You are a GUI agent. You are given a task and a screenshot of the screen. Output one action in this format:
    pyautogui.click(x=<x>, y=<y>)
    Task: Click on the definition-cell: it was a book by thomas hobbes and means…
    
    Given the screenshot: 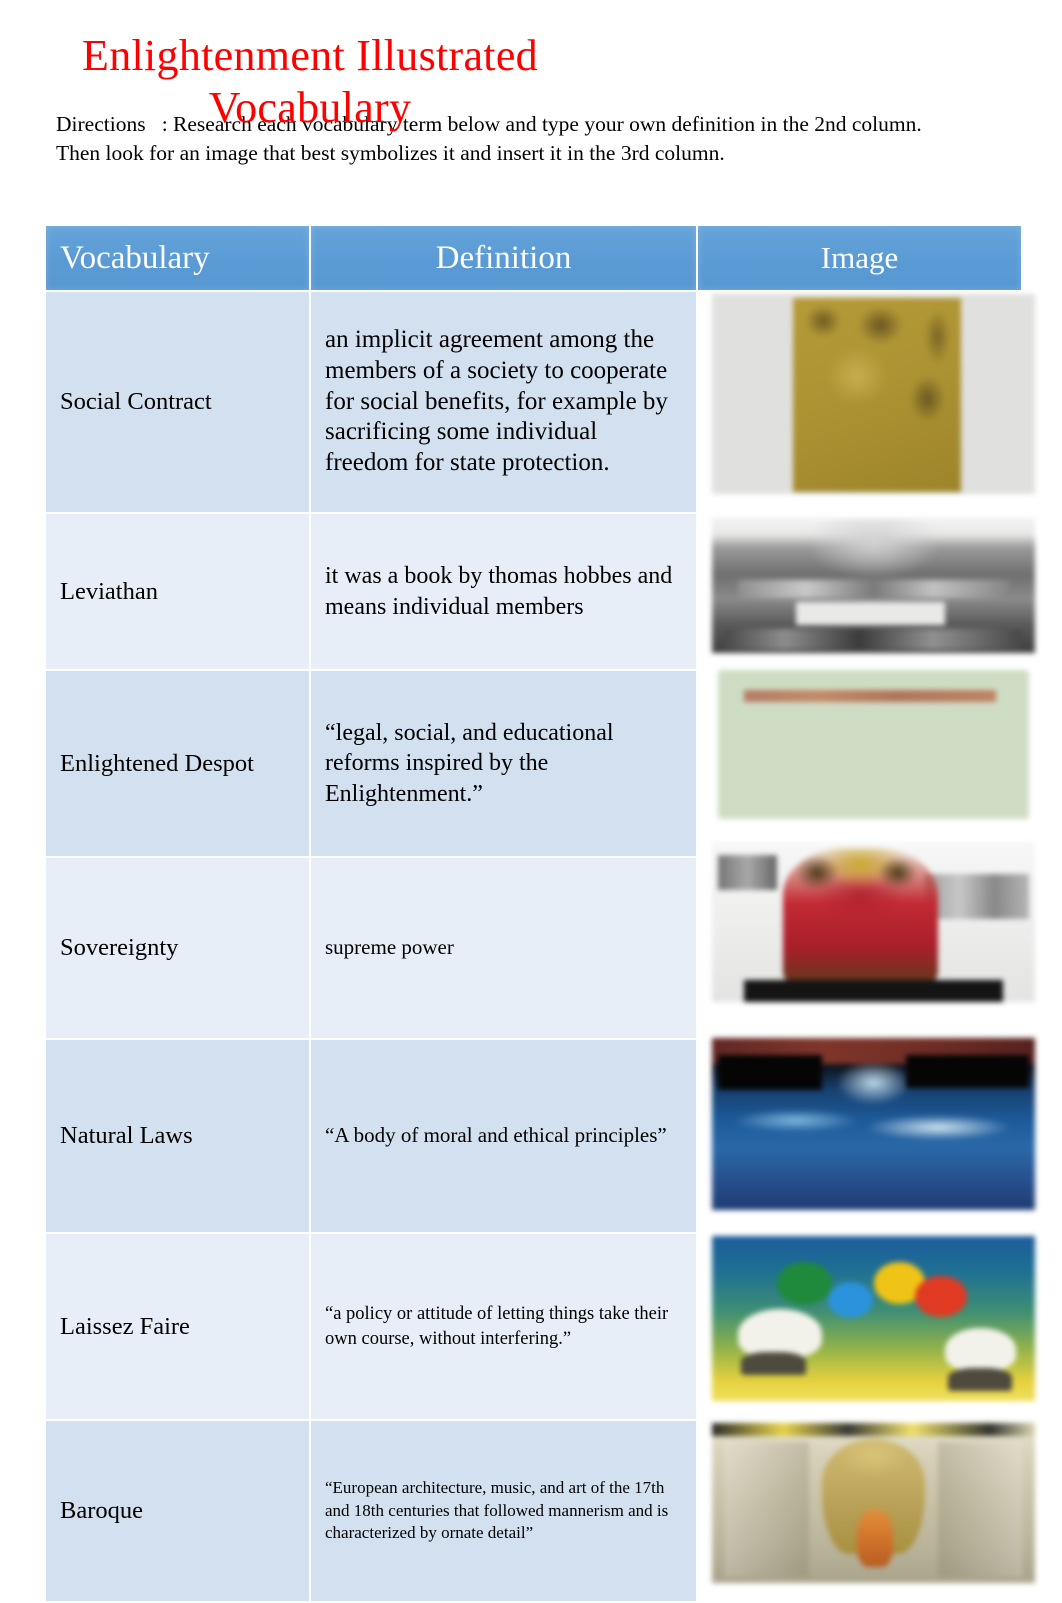 What is the action you would take?
    pyautogui.click(x=503, y=591)
    